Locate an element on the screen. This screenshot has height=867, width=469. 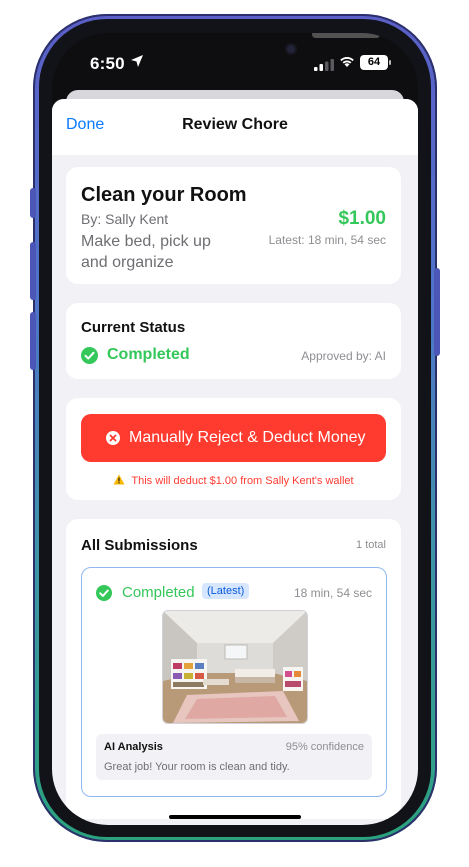
submission-status: Completed is located at coordinates (158, 592).